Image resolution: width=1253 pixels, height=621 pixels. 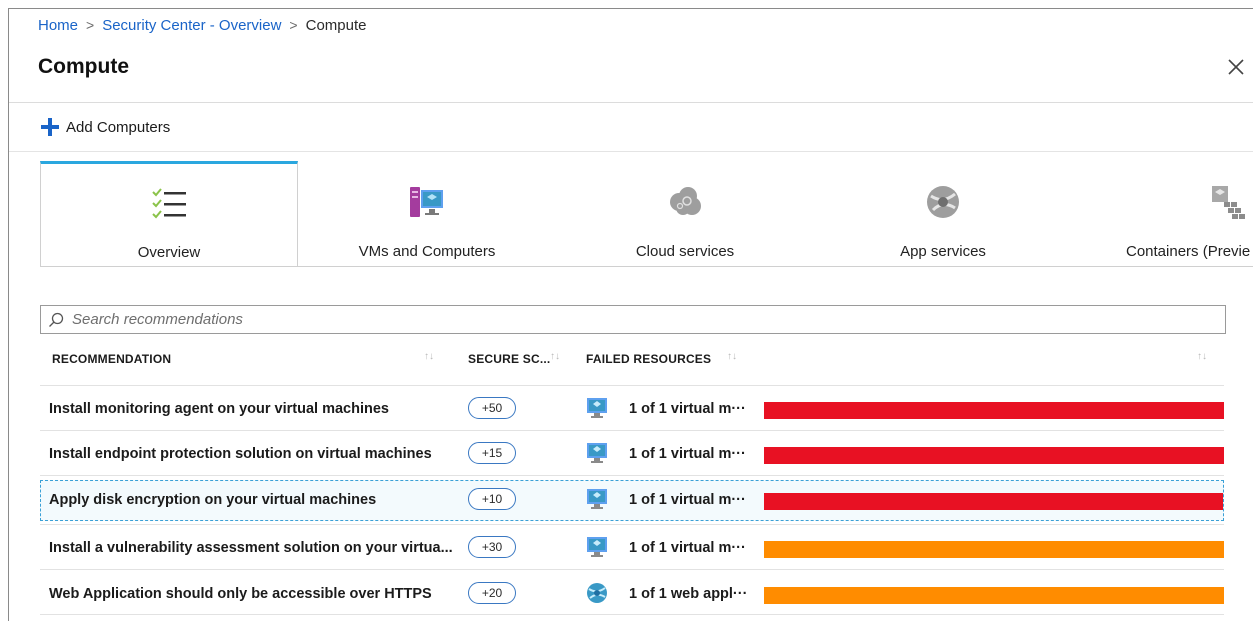 I want to click on checklist-icon, so click(x=169, y=203).